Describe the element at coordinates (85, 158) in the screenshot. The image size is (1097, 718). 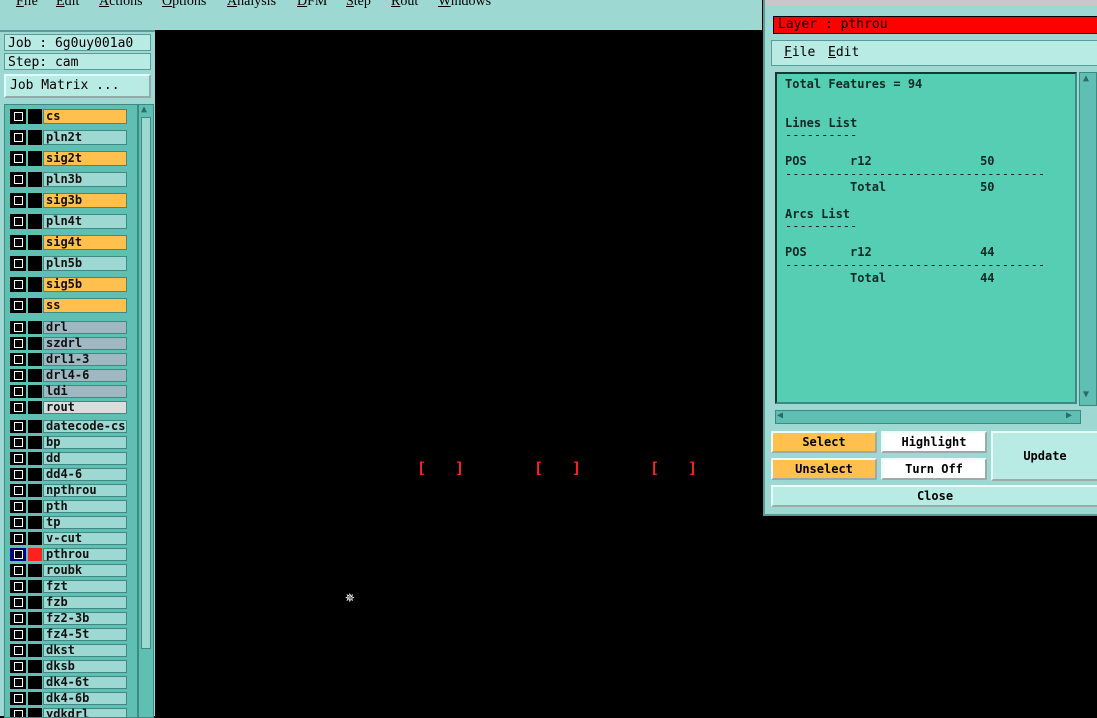
I see `layer-name: sig2t` at that location.